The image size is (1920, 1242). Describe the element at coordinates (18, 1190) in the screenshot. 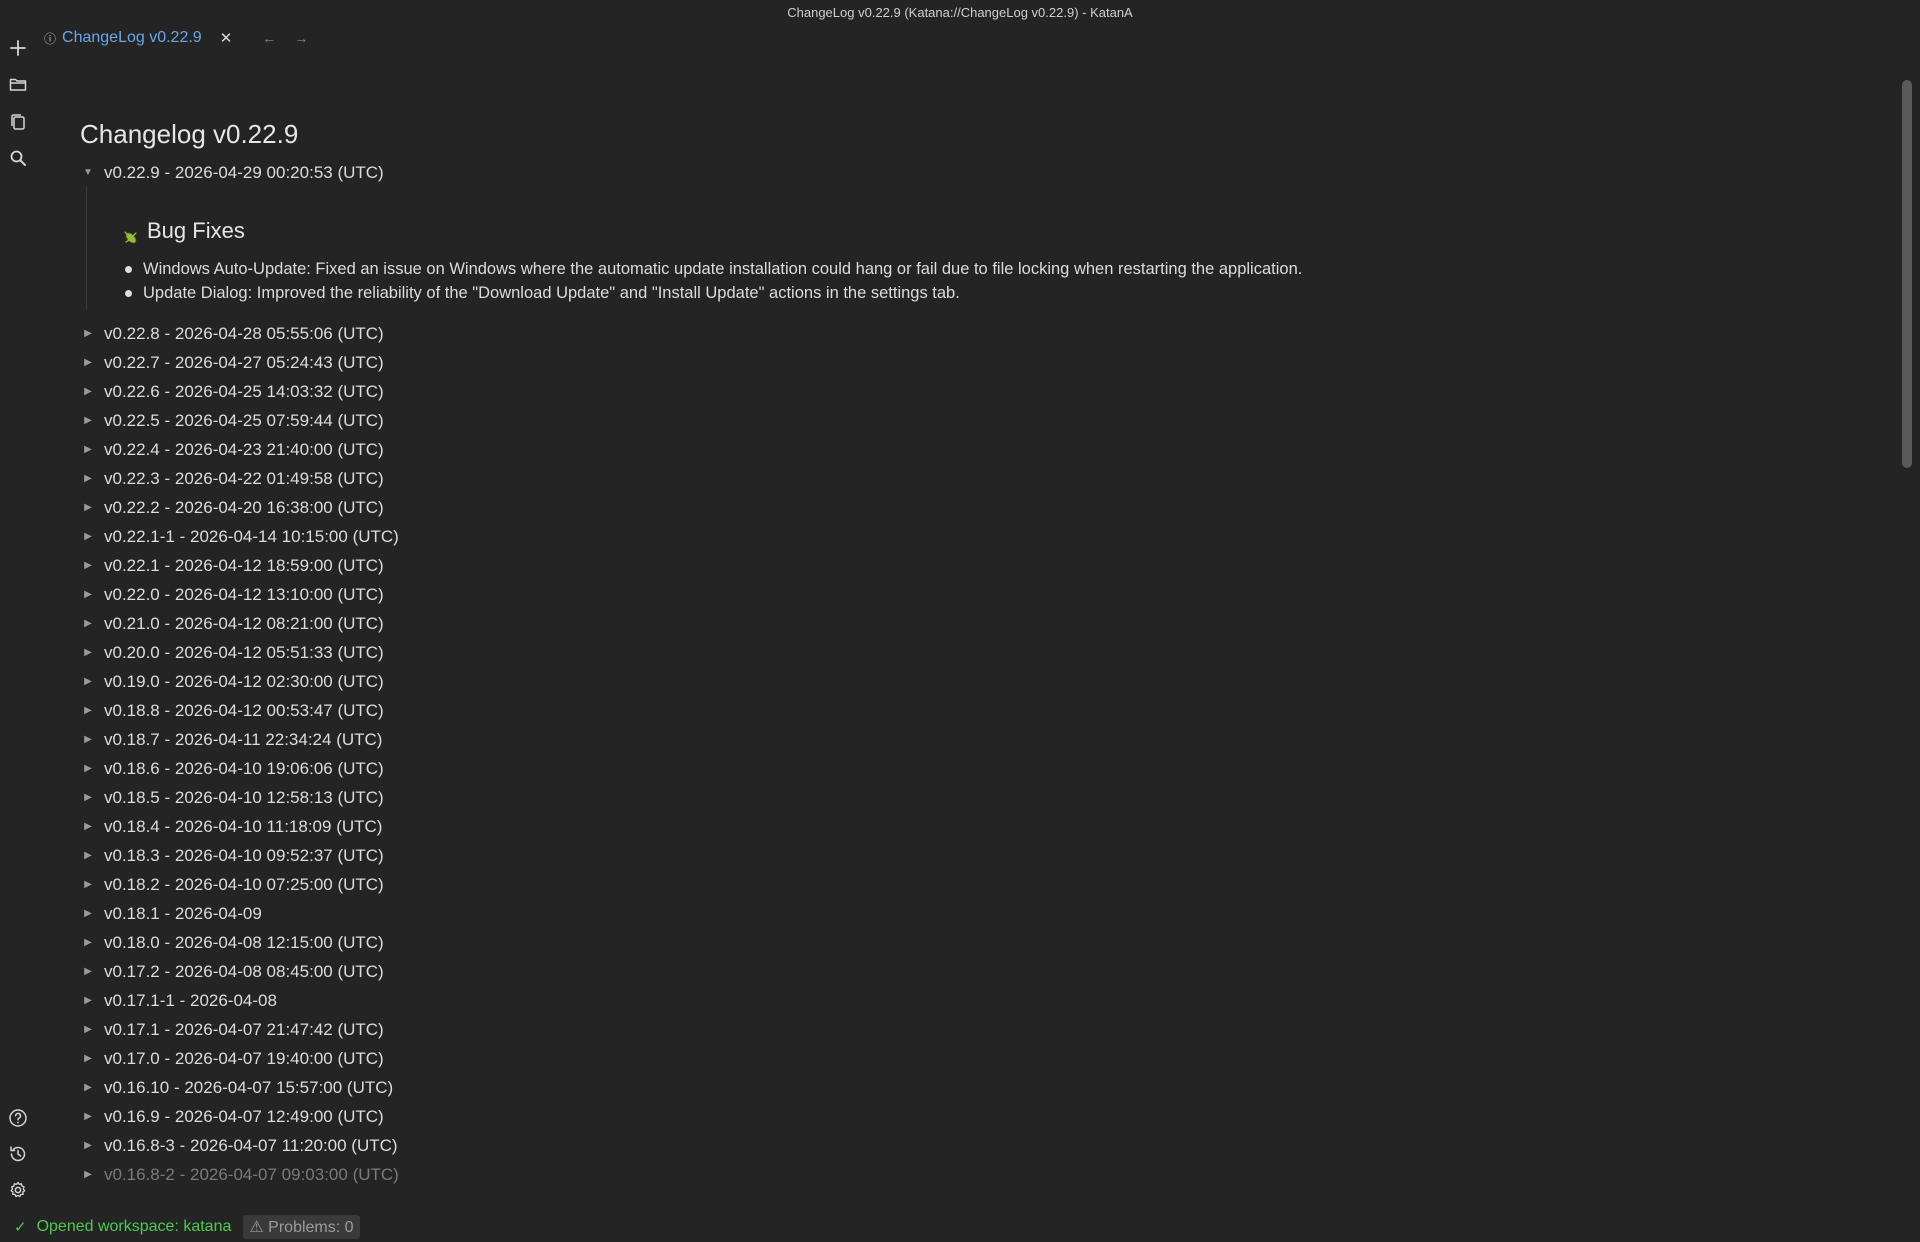

I see `gear-icon` at that location.